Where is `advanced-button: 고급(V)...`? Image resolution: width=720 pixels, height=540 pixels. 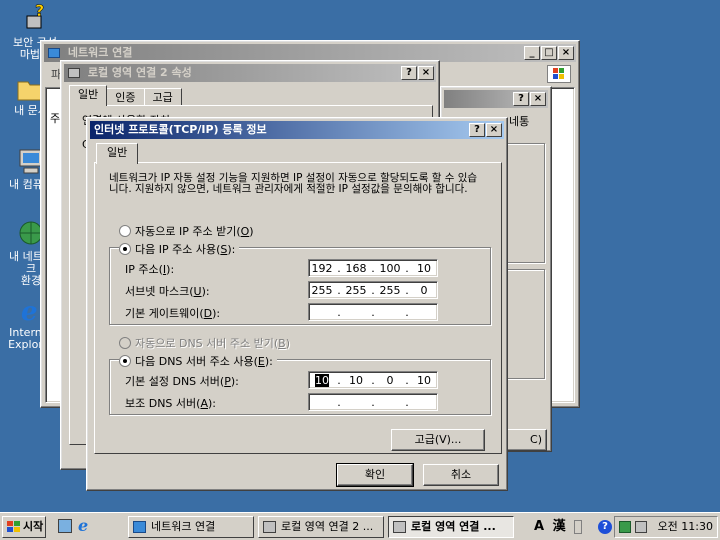
advanced-button: 고급(V)... is located at coordinates (438, 440).